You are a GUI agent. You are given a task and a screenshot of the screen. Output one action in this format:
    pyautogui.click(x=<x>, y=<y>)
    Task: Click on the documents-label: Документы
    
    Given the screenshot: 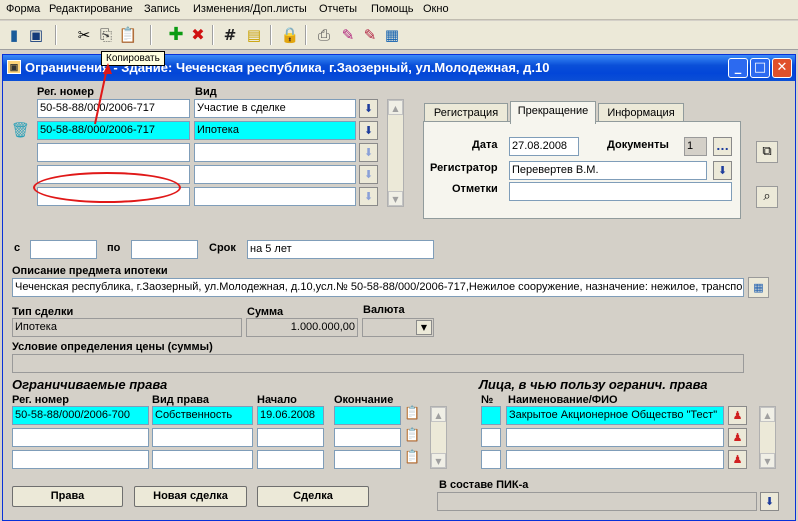 What is the action you would take?
    pyautogui.click(x=638, y=145)
    